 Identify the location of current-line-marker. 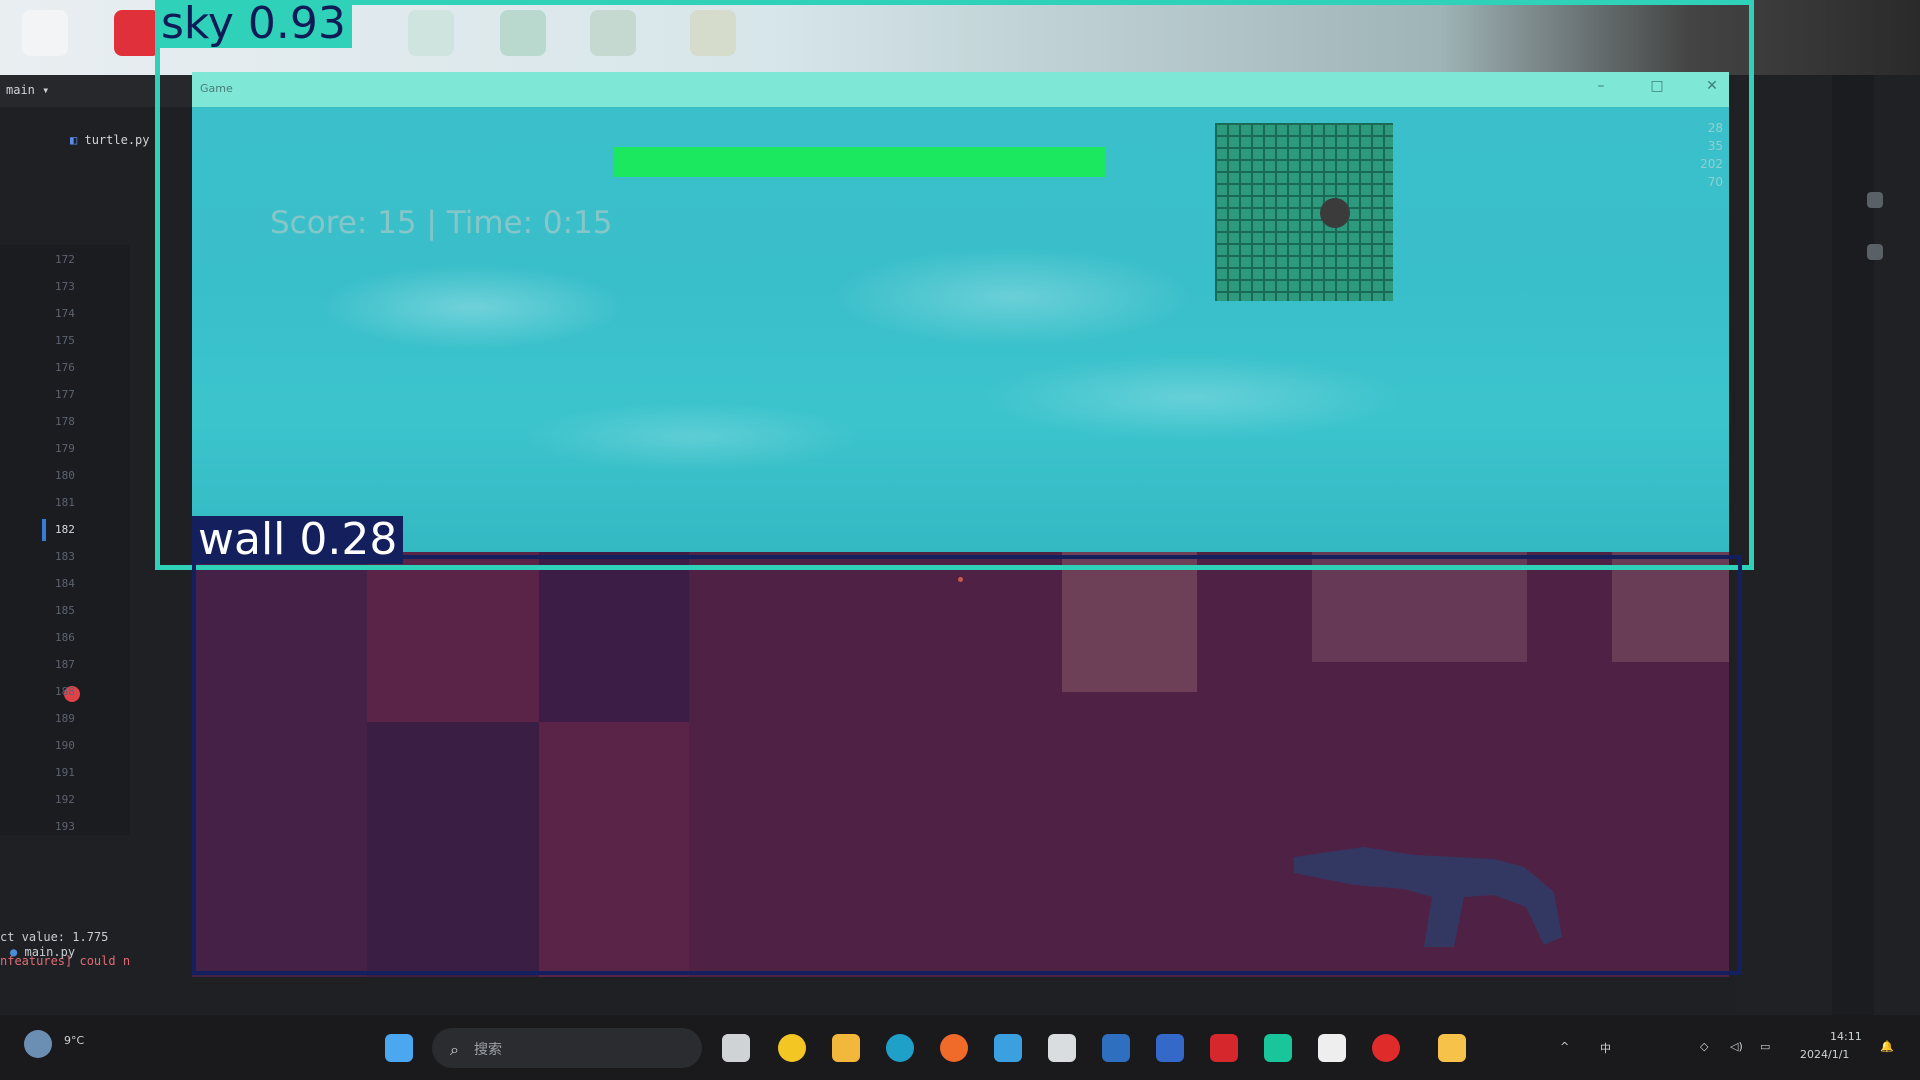
(44, 530).